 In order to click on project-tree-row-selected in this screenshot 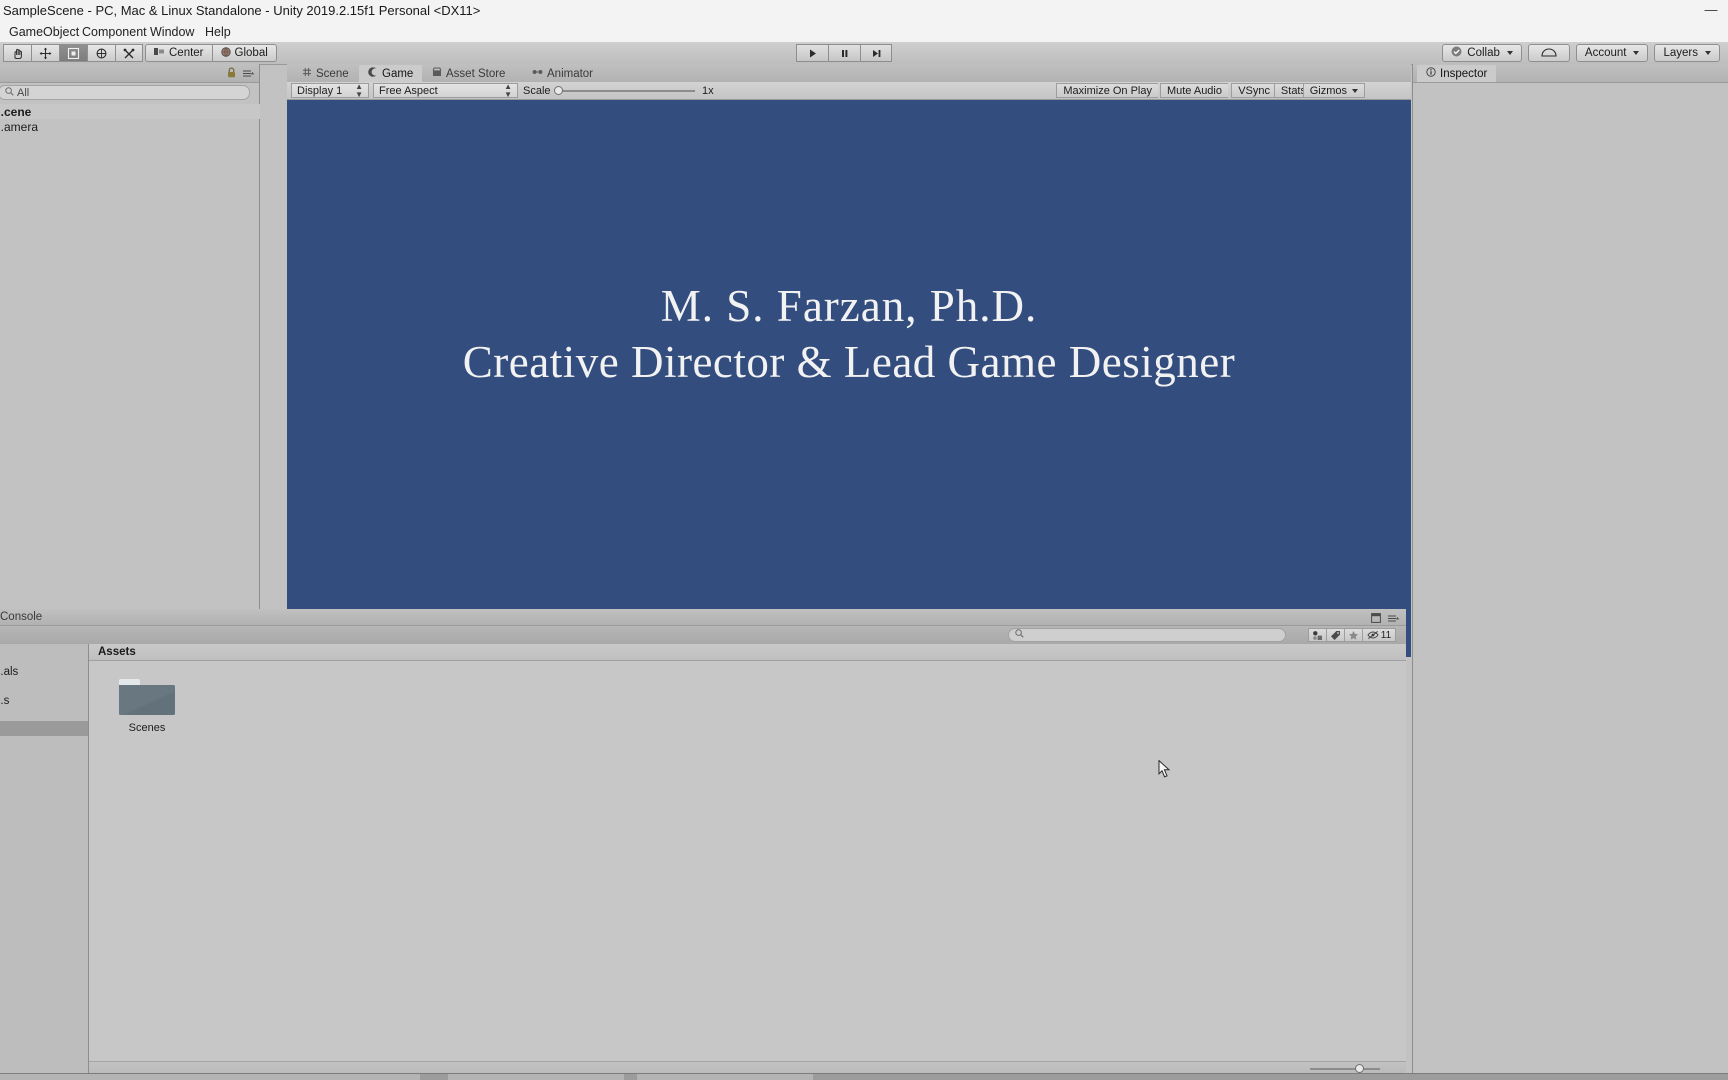, I will do `click(44, 728)`.